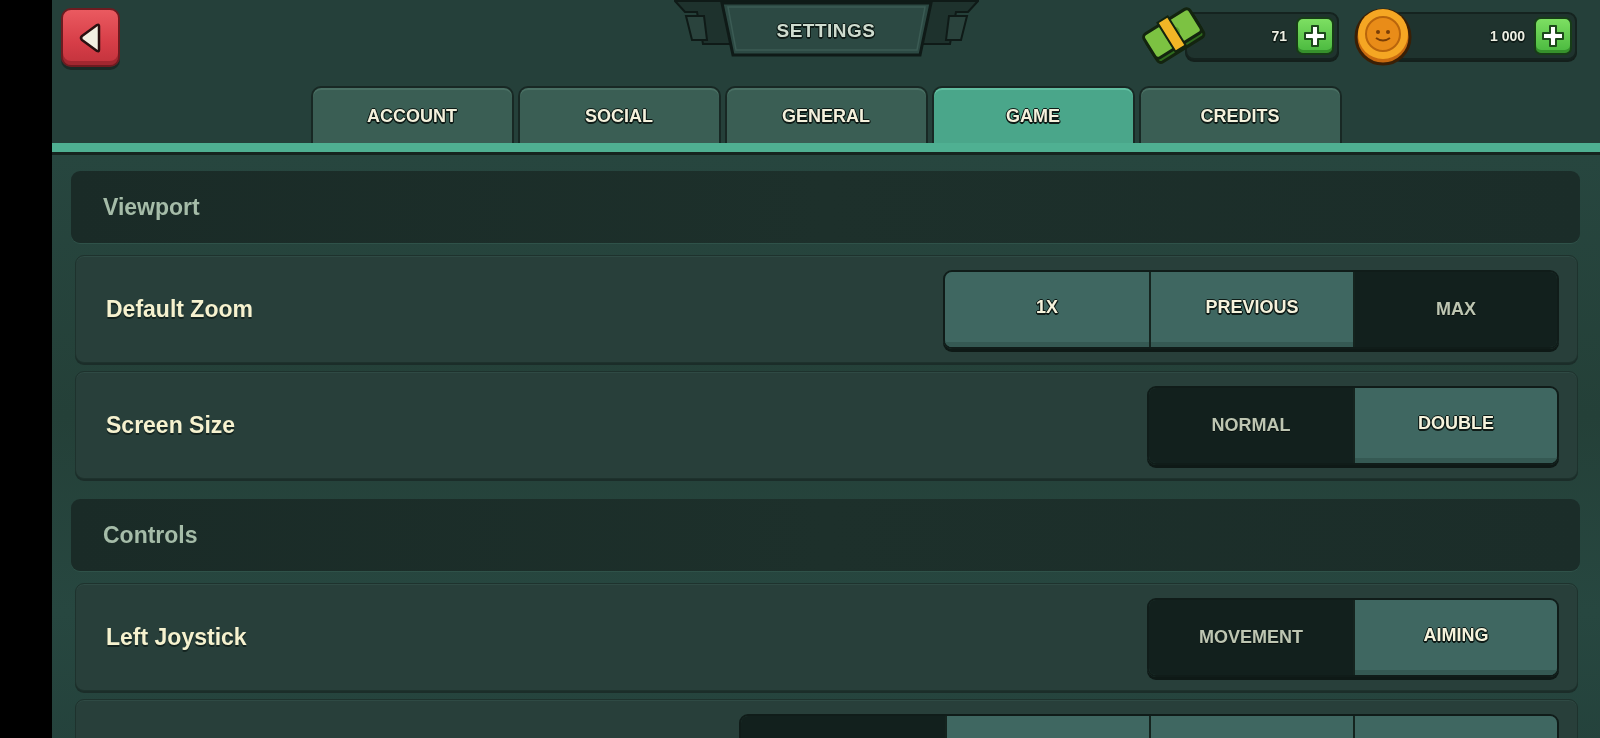 The height and width of the screenshot is (738, 1600). I want to click on option-button: MAX, so click(1455, 309).